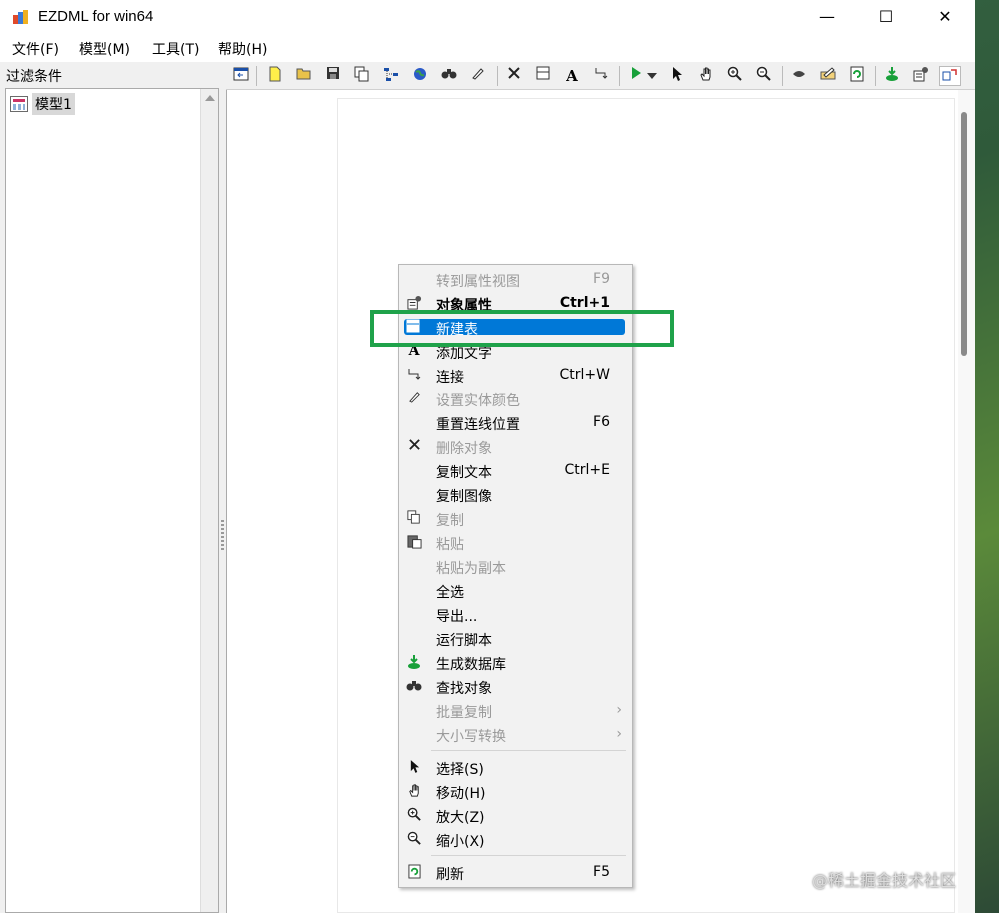  What do you see at coordinates (515, 873) in the screenshot?
I see `menu-item-refresh: 刷新 F5` at bounding box center [515, 873].